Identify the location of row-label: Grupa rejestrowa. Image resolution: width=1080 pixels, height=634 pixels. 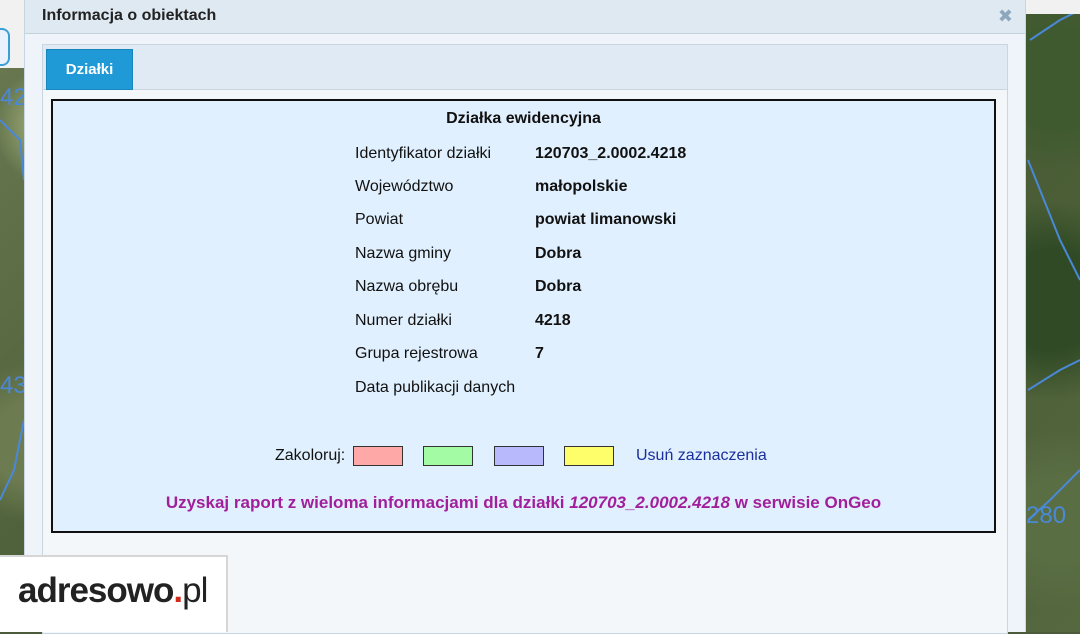
(416, 353).